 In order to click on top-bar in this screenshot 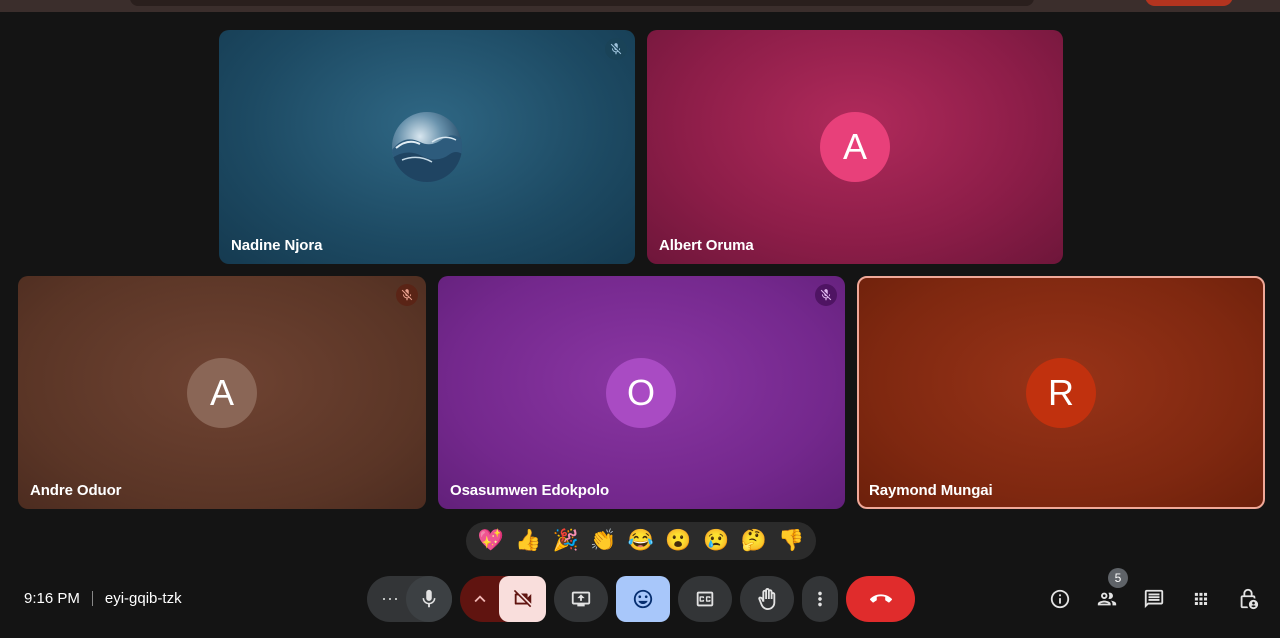, I will do `click(640, 6)`.